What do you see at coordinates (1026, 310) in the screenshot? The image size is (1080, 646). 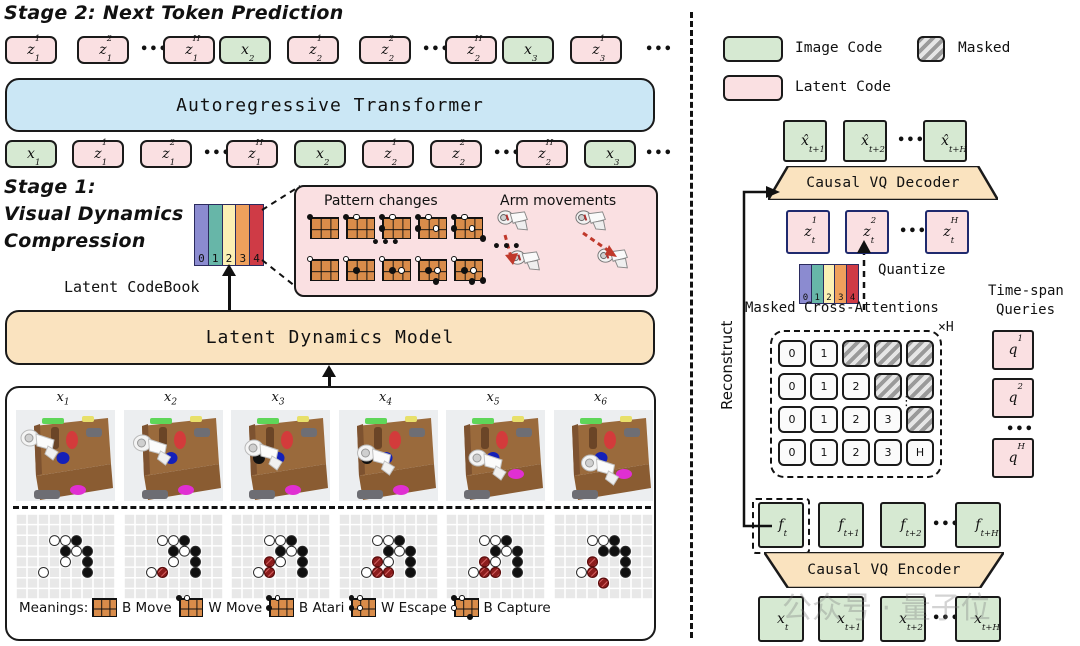 I see `timespan-queries-line2: Queries` at bounding box center [1026, 310].